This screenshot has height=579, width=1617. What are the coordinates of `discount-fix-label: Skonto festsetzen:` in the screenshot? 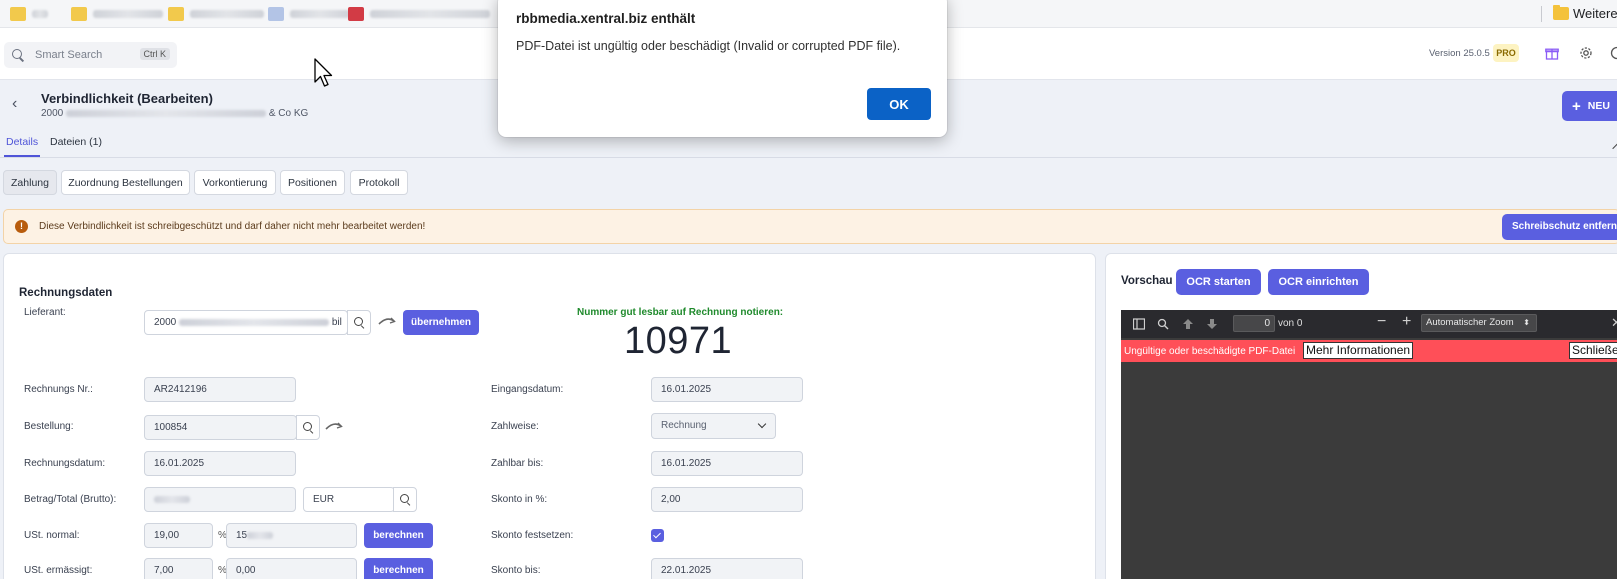 It's located at (532, 535).